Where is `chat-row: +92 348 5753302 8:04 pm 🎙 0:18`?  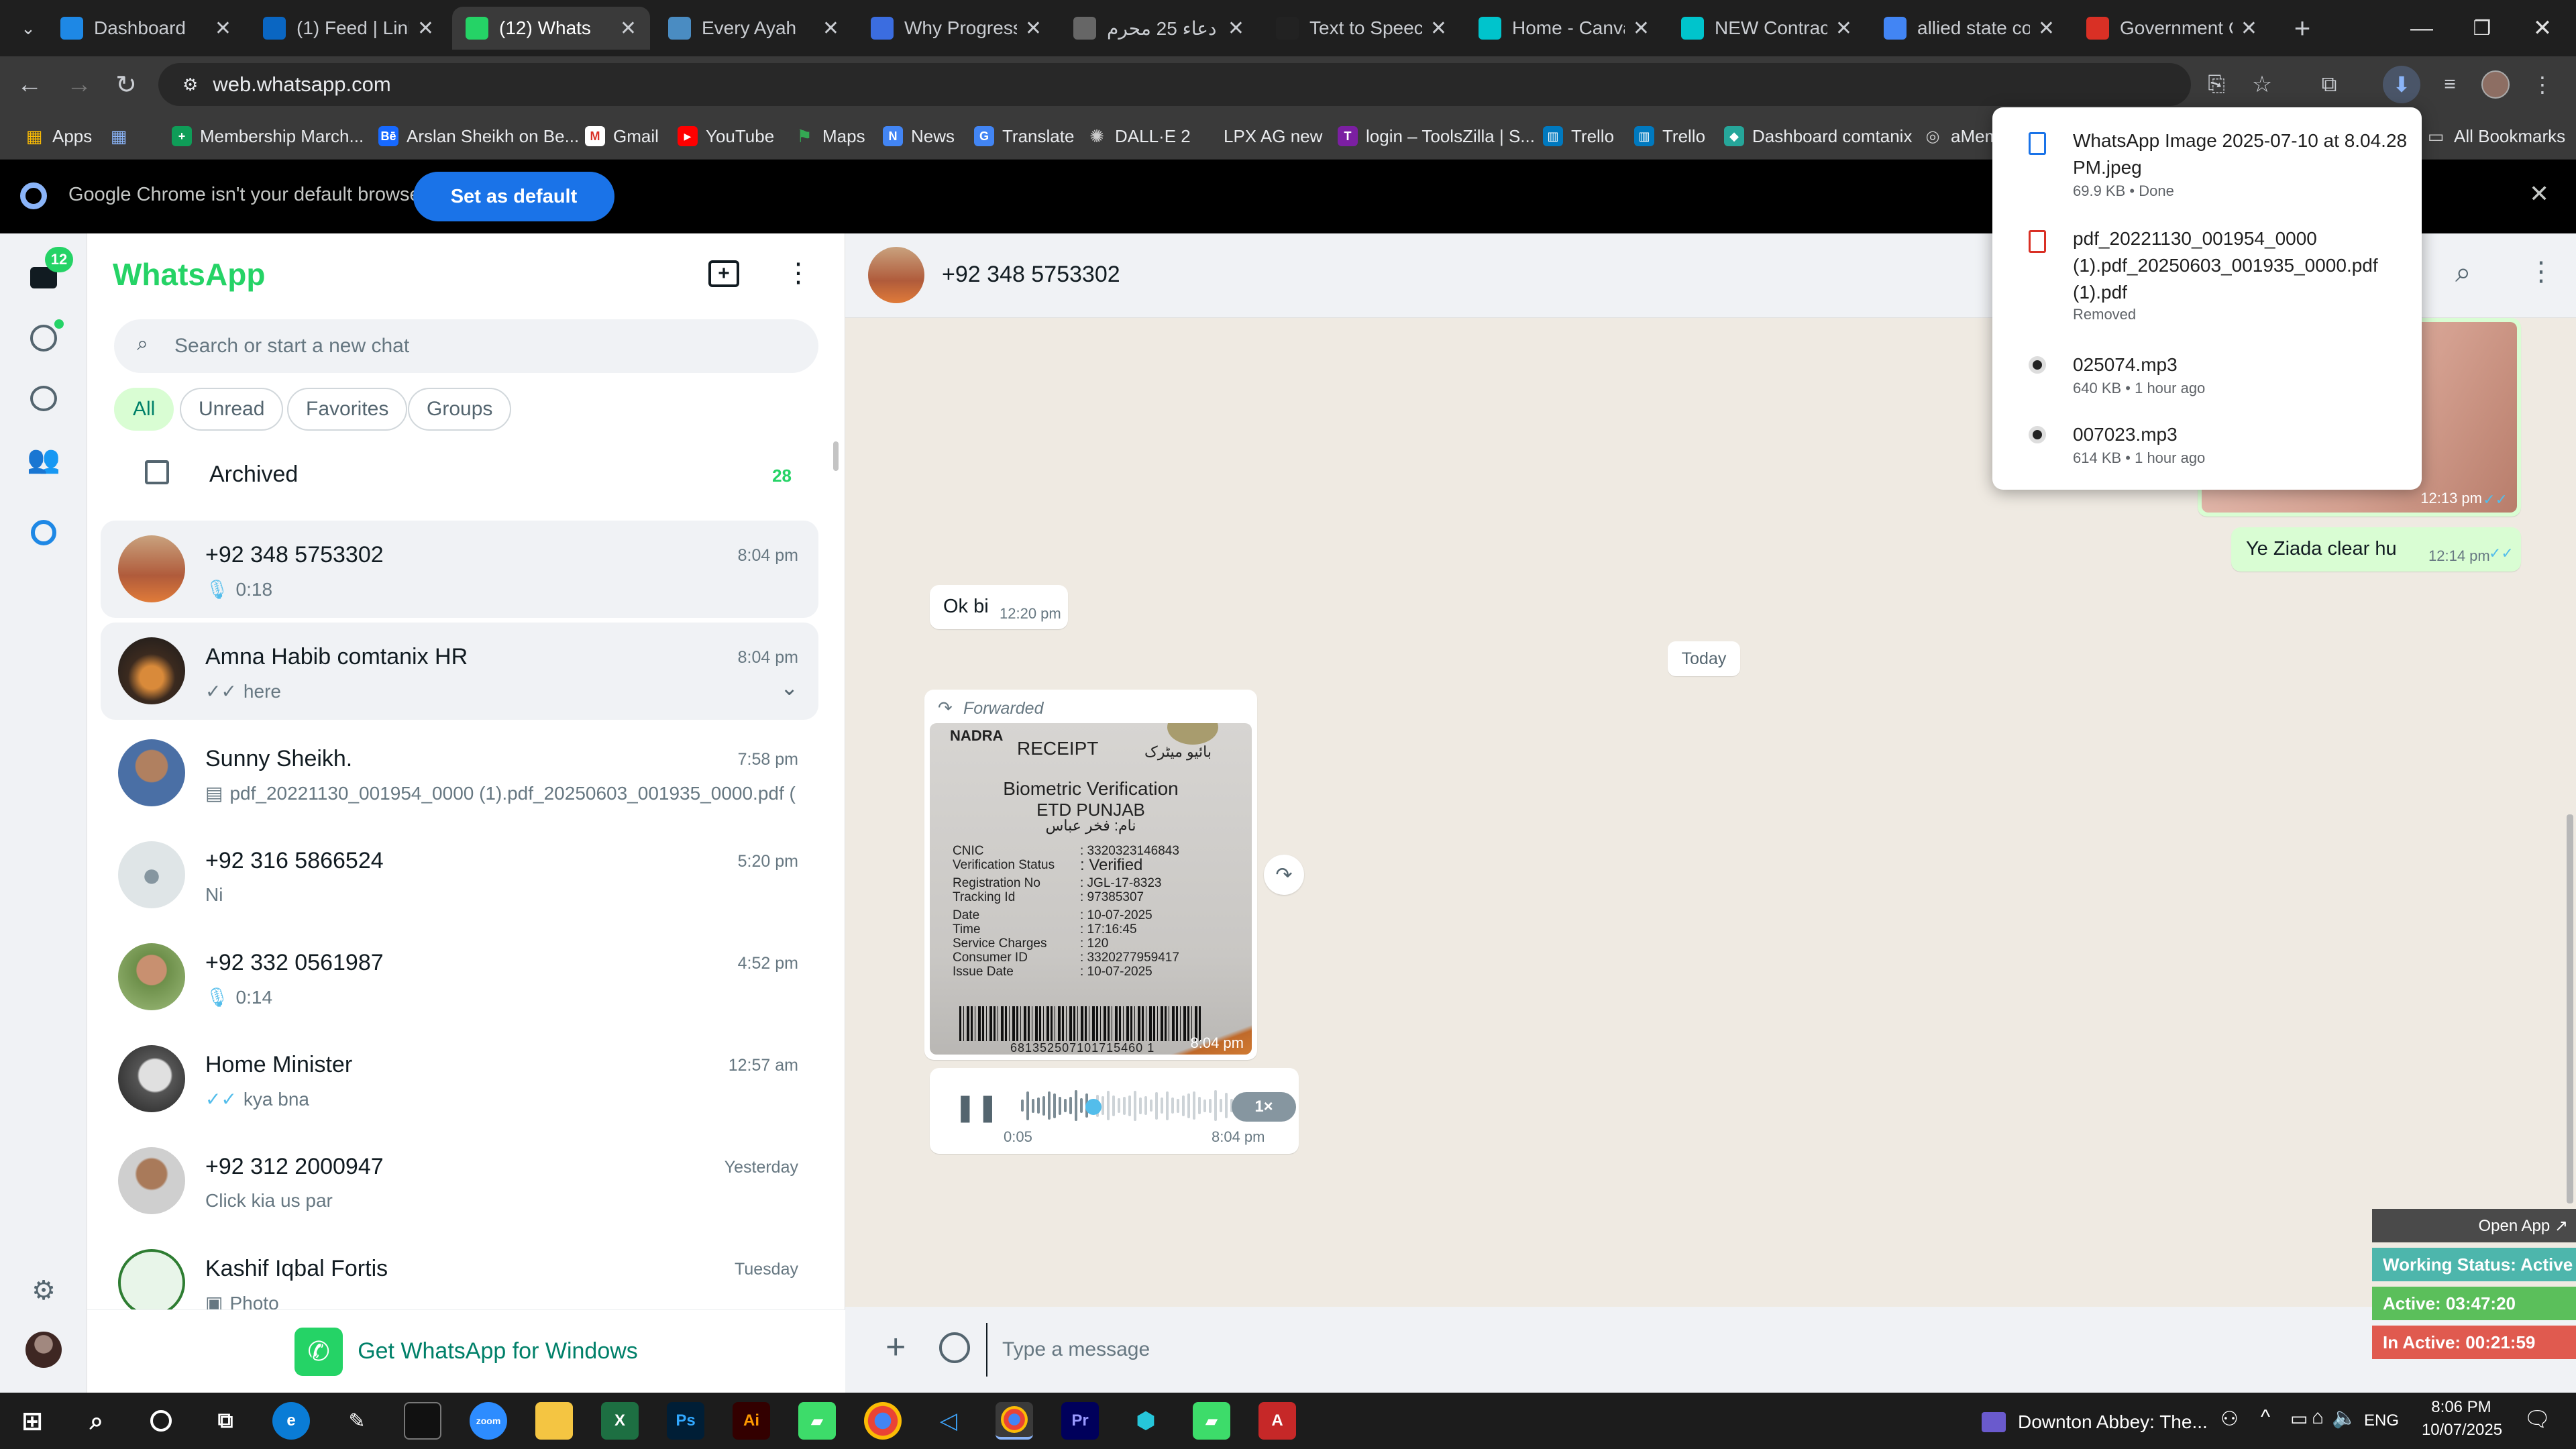
chat-row: +92 348 5753302 8:04 pm 🎙 0:18 is located at coordinates (459, 569).